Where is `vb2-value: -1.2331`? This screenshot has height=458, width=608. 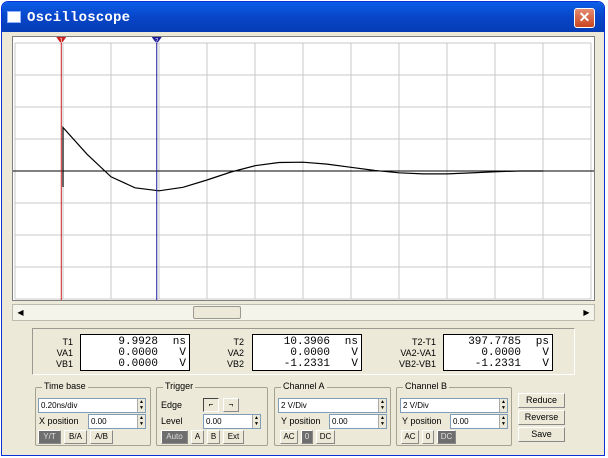 vb2-value: -1.2331 is located at coordinates (306, 364).